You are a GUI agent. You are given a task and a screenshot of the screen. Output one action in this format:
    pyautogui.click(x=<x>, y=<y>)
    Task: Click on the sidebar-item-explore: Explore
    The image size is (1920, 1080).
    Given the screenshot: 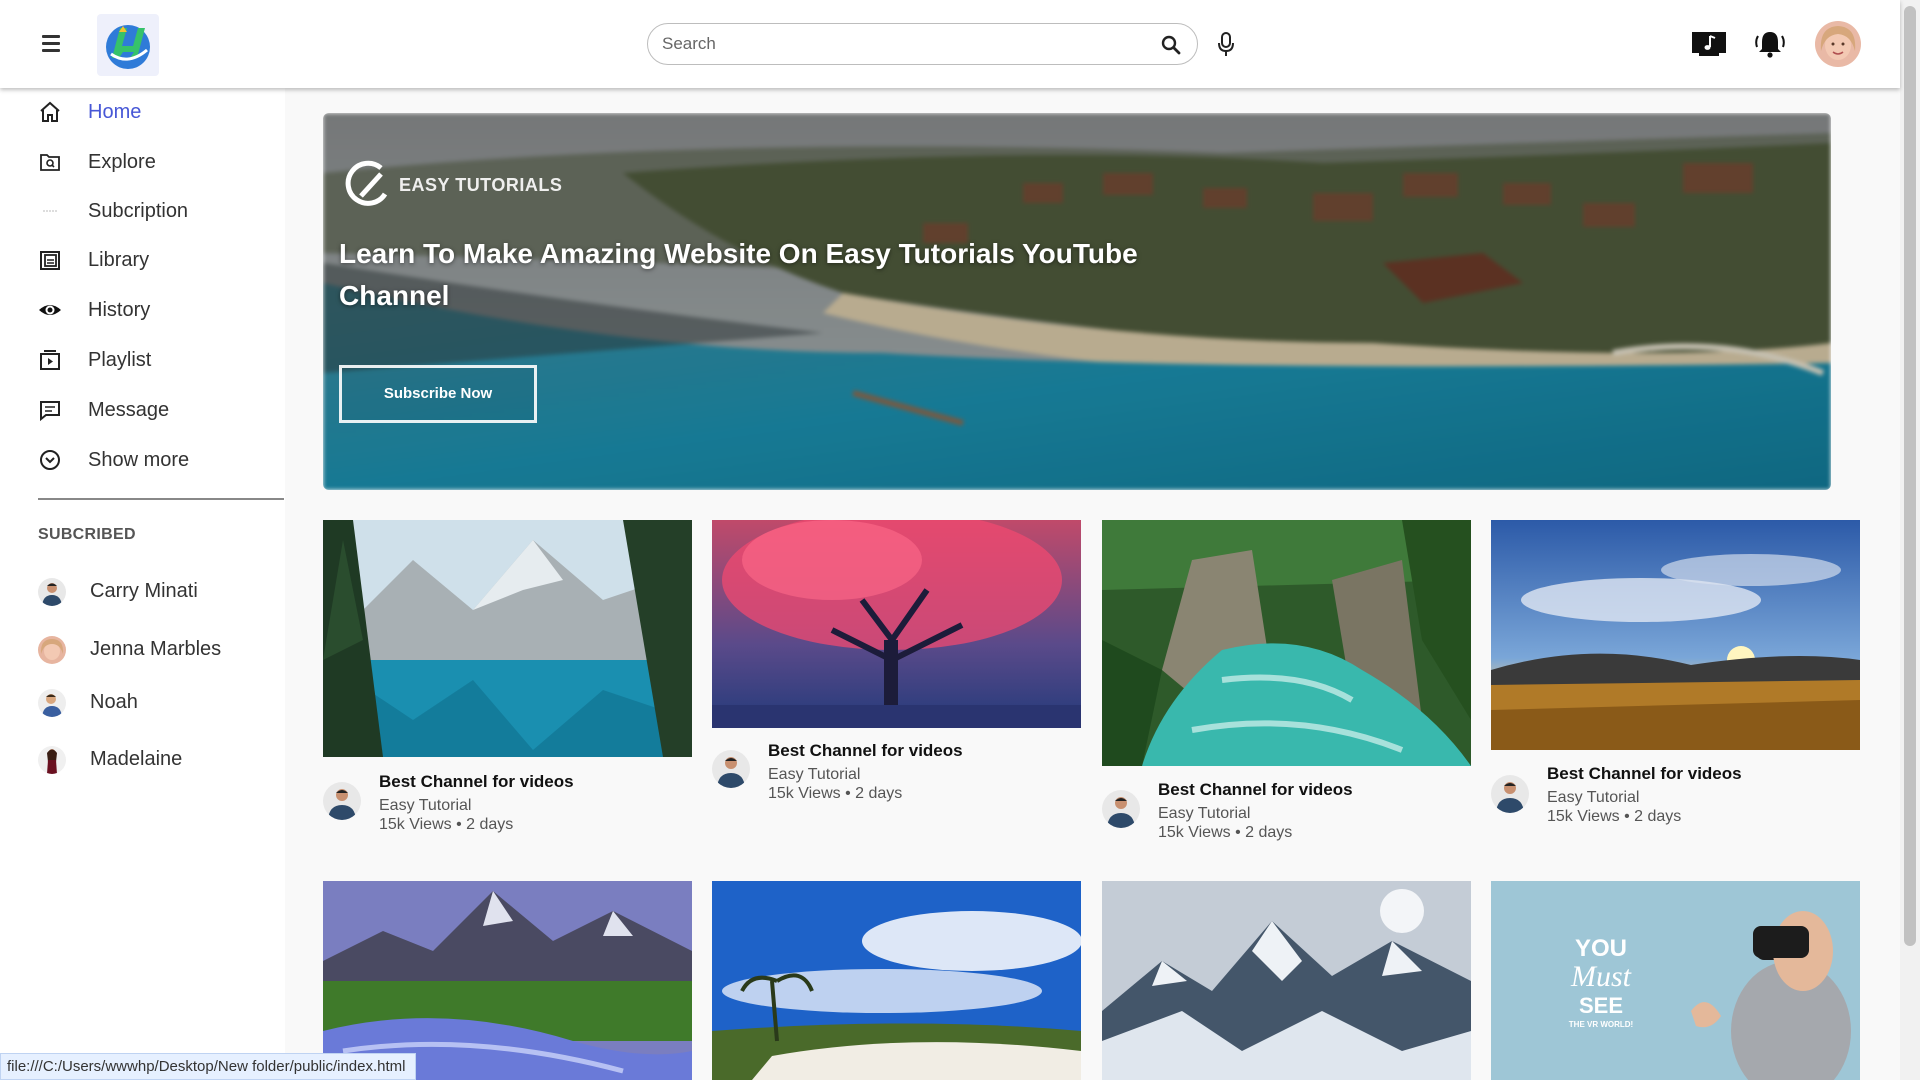 What is the action you would take?
    pyautogui.click(x=142, y=162)
    